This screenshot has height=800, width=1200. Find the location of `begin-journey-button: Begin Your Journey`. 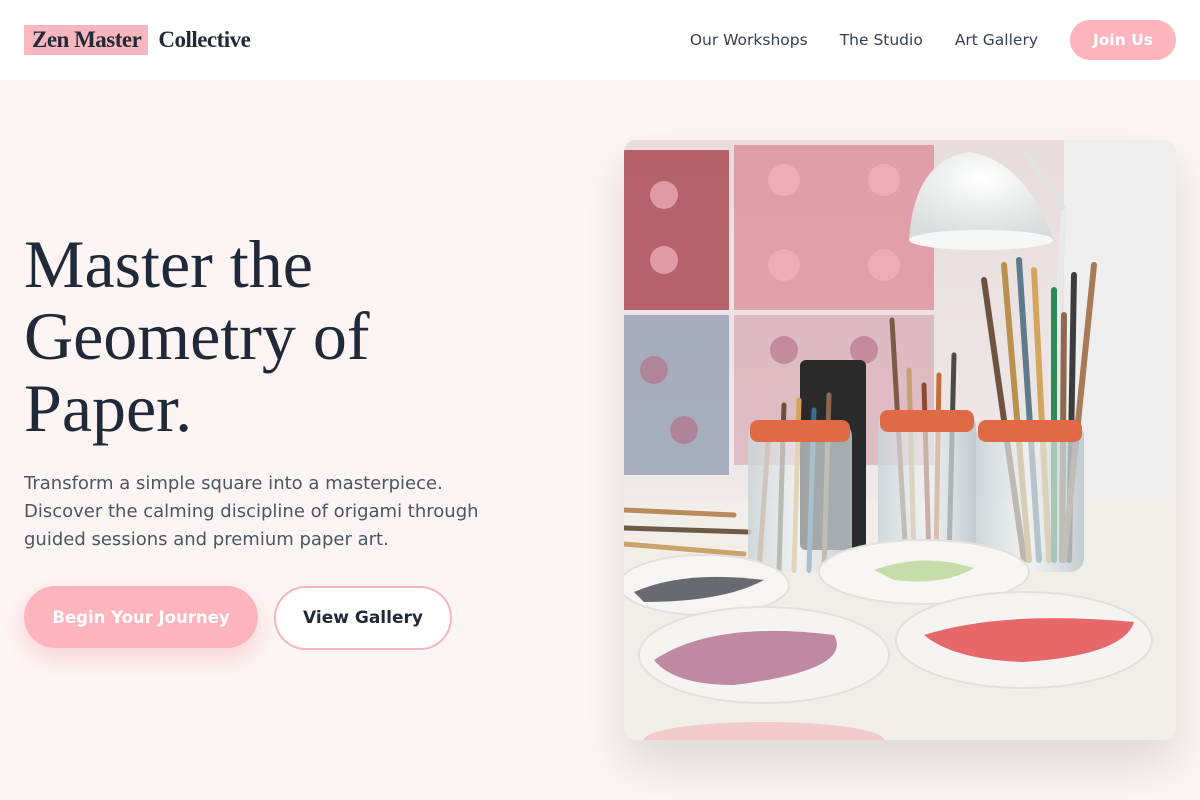

begin-journey-button: Begin Your Journey is located at coordinates (141, 617).